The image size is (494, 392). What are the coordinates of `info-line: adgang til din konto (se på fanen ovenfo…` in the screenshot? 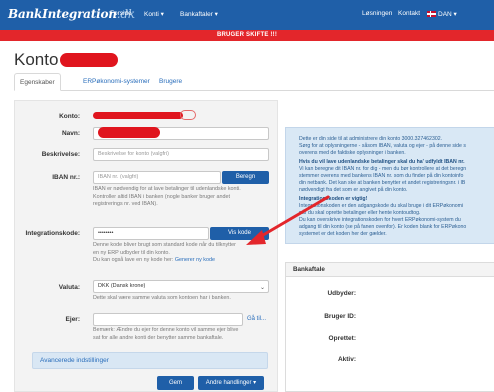 It's located at (383, 227).